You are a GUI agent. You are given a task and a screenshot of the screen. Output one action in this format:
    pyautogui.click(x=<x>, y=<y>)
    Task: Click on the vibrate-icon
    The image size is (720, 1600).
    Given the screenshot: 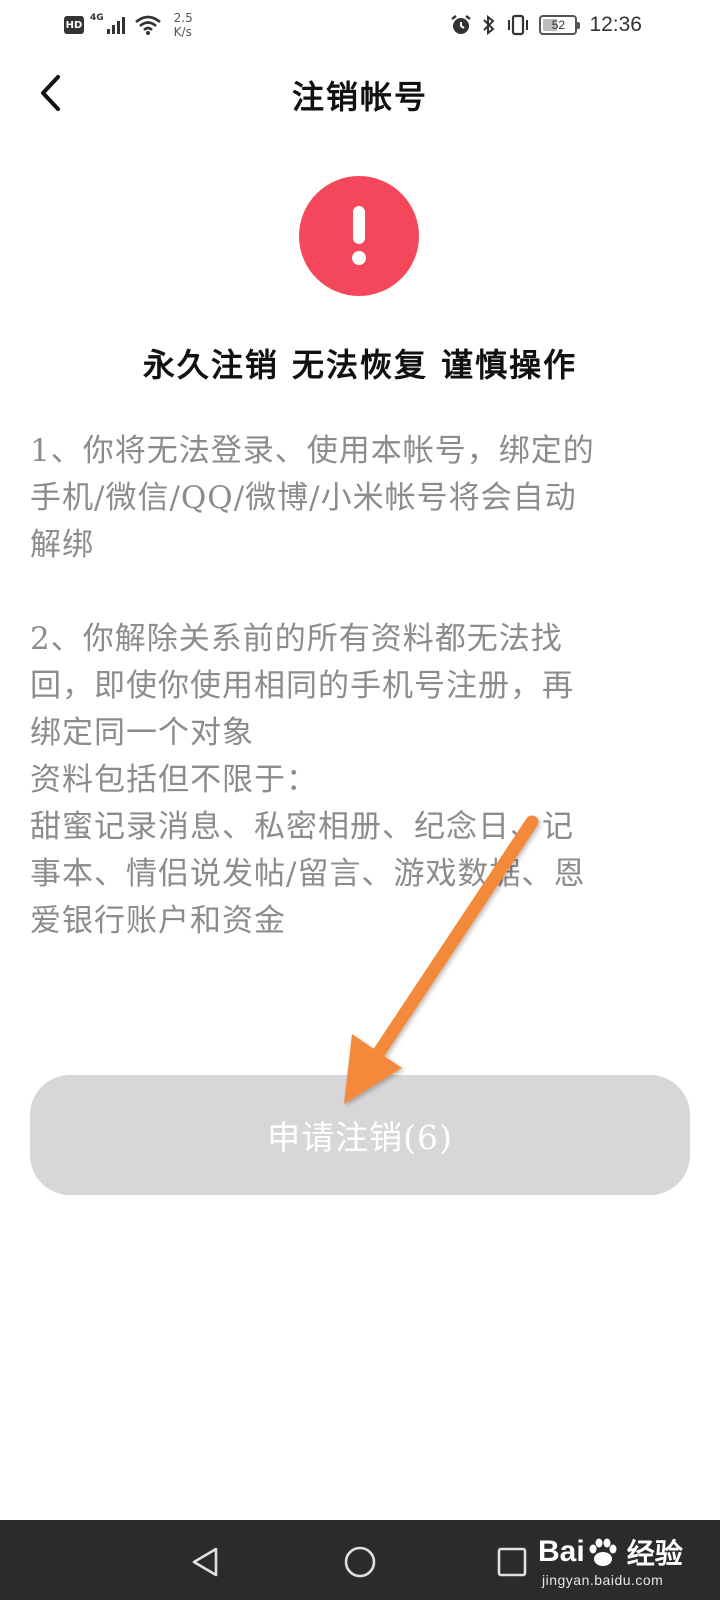 What is the action you would take?
    pyautogui.click(x=518, y=25)
    